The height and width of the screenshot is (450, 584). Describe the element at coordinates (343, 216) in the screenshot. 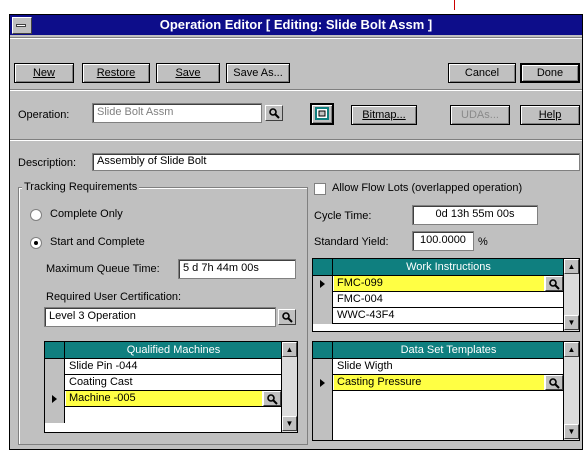

I see `cycle-time-label: Cycle Time:` at that location.